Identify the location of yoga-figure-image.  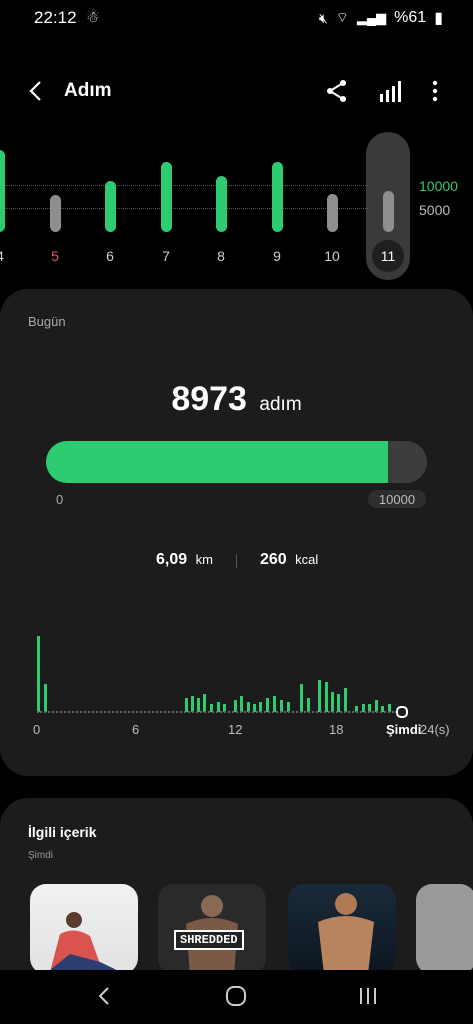
(85, 943).